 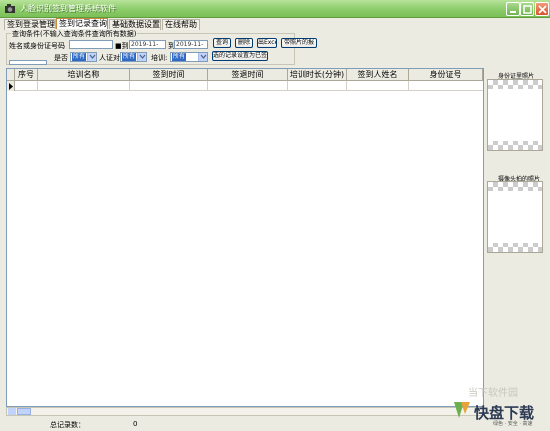 I want to click on scroll-thumb, so click(x=24, y=411).